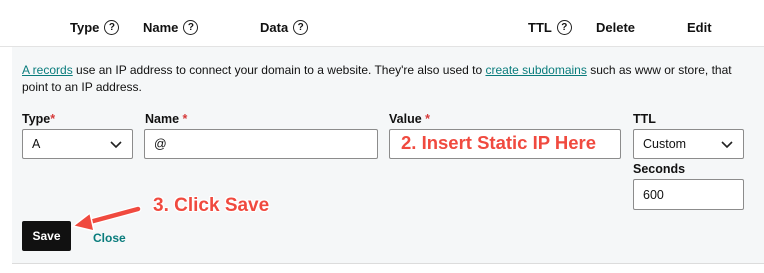  I want to click on seconds-field-label: Seconds, so click(659, 169).